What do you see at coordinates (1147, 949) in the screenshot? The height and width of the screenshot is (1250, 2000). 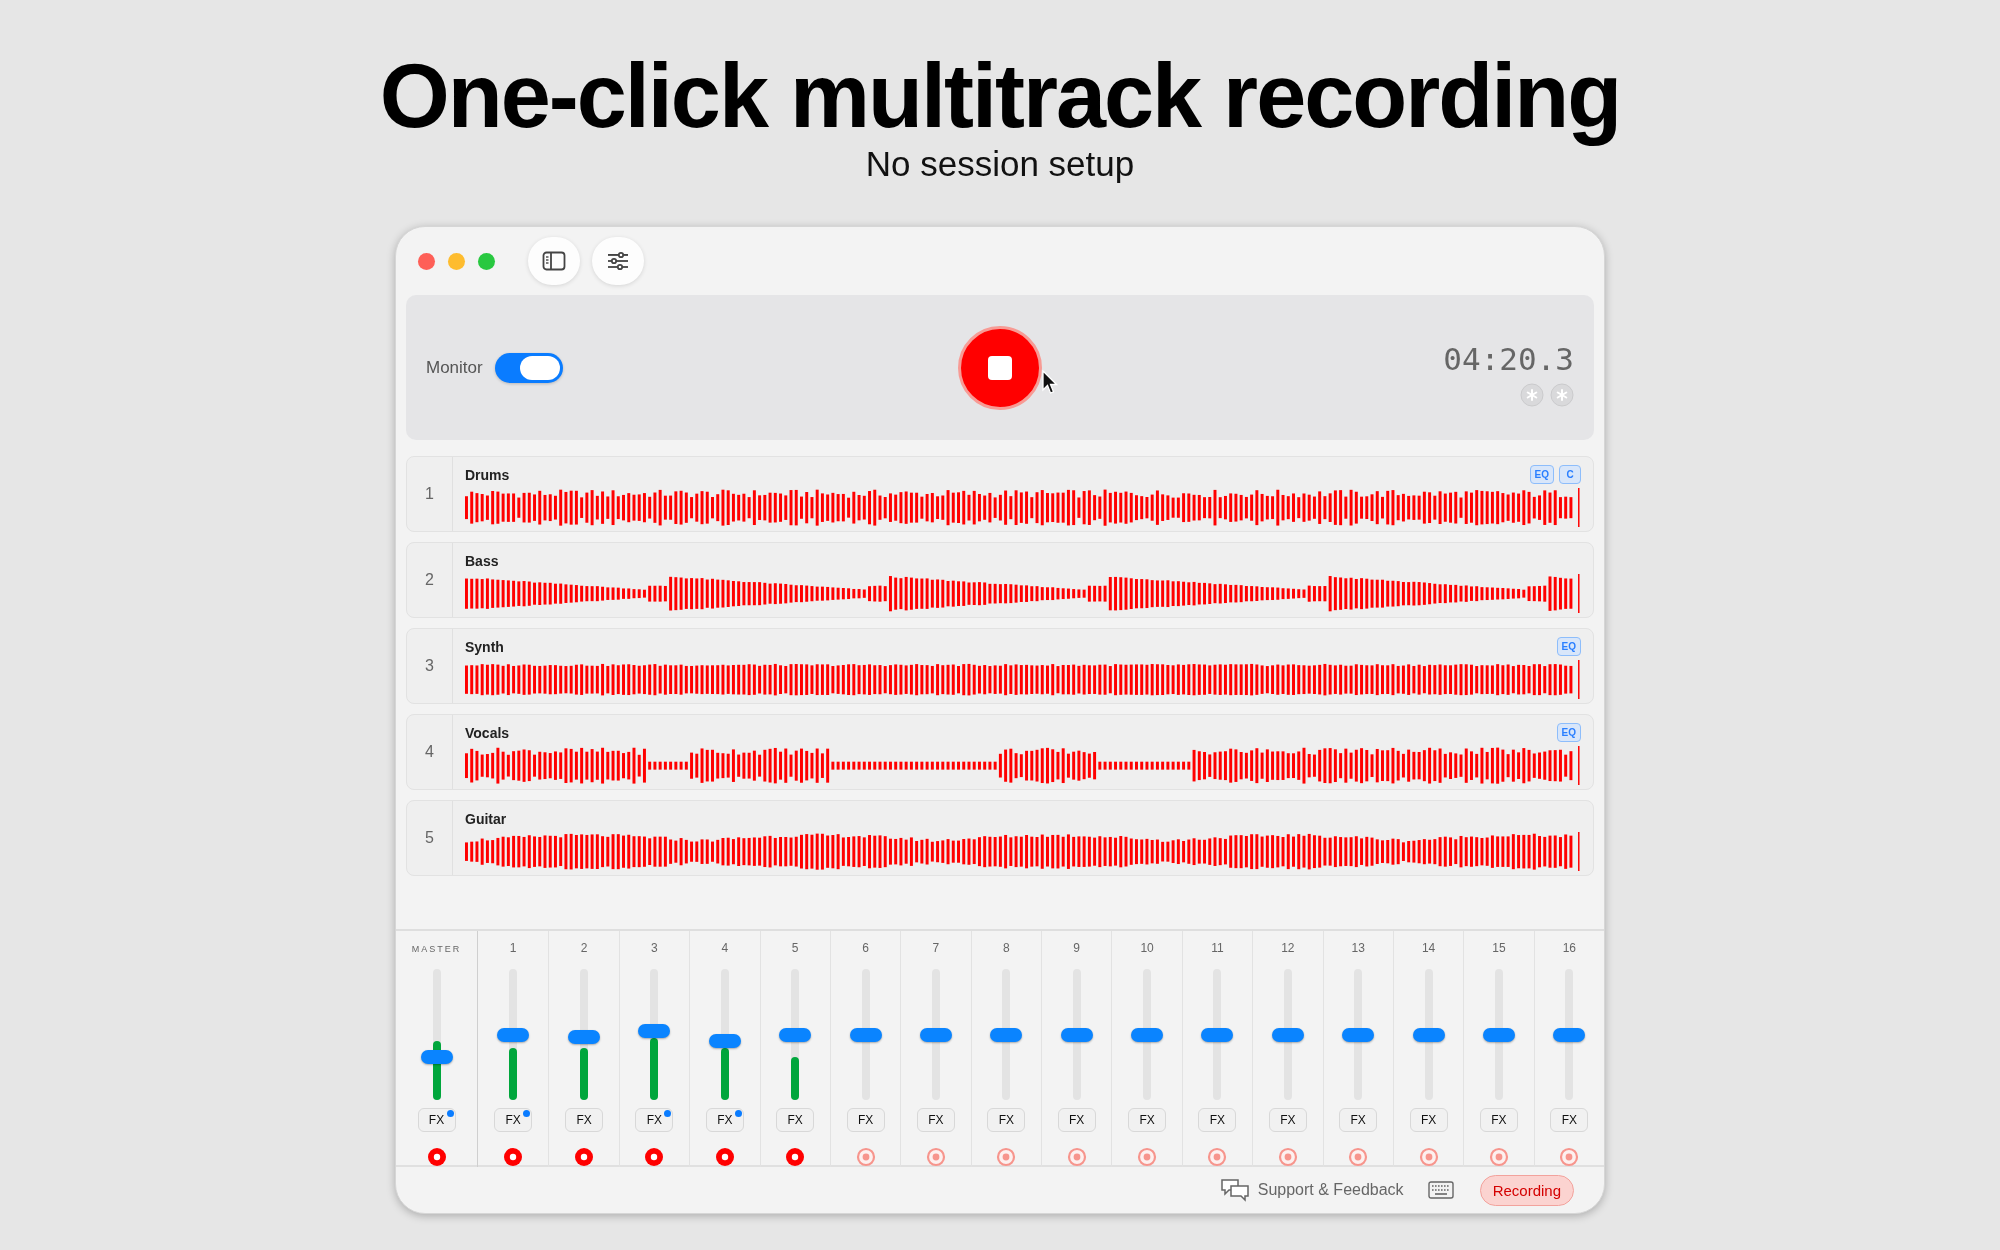 I see `channel-label: 10` at bounding box center [1147, 949].